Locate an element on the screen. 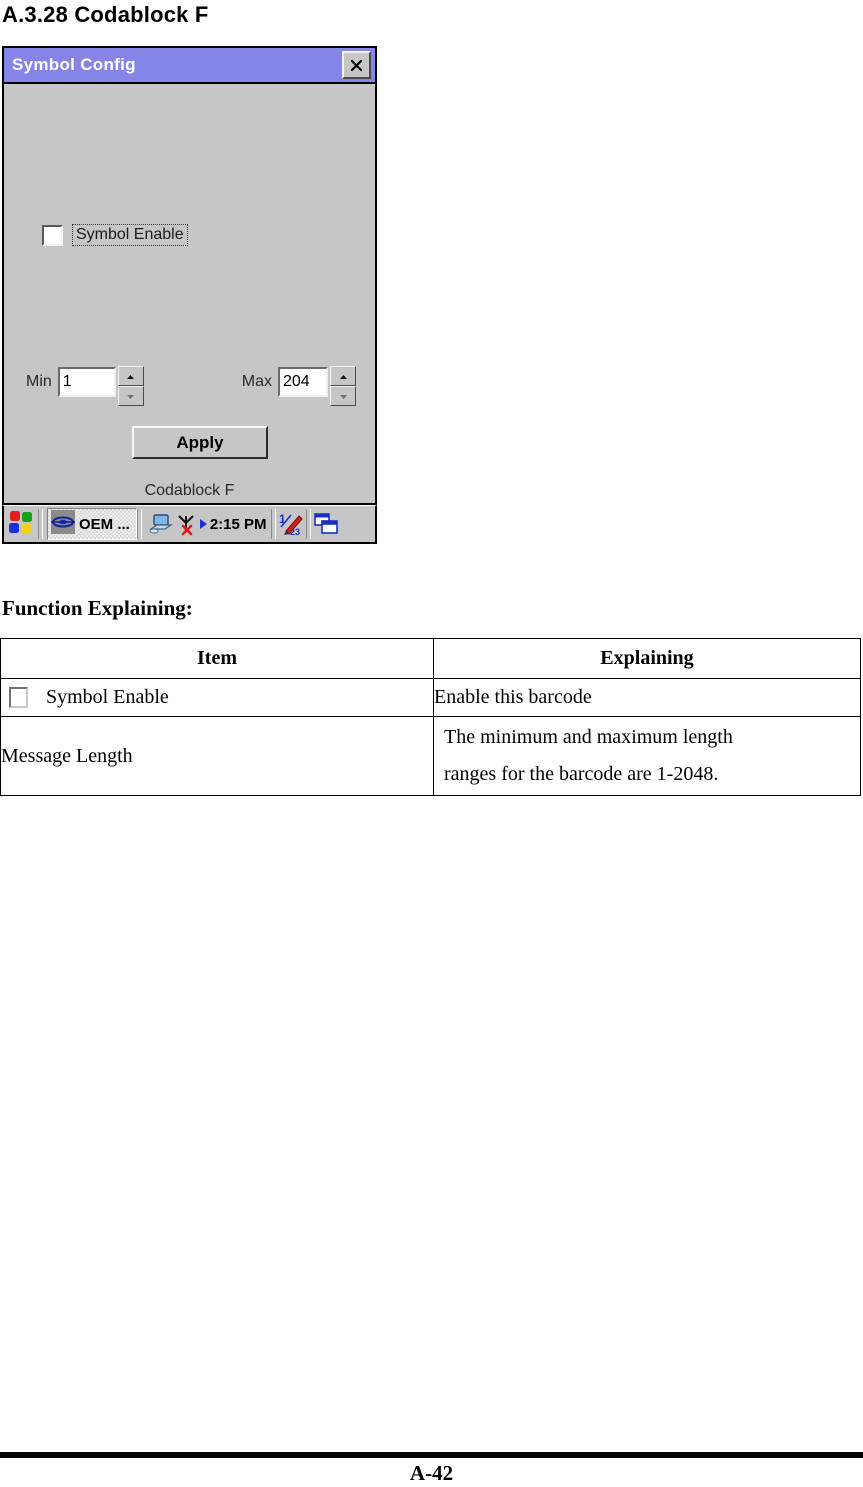 Image resolution: width=863 pixels, height=1487 pixels. close-icon is located at coordinates (356, 65).